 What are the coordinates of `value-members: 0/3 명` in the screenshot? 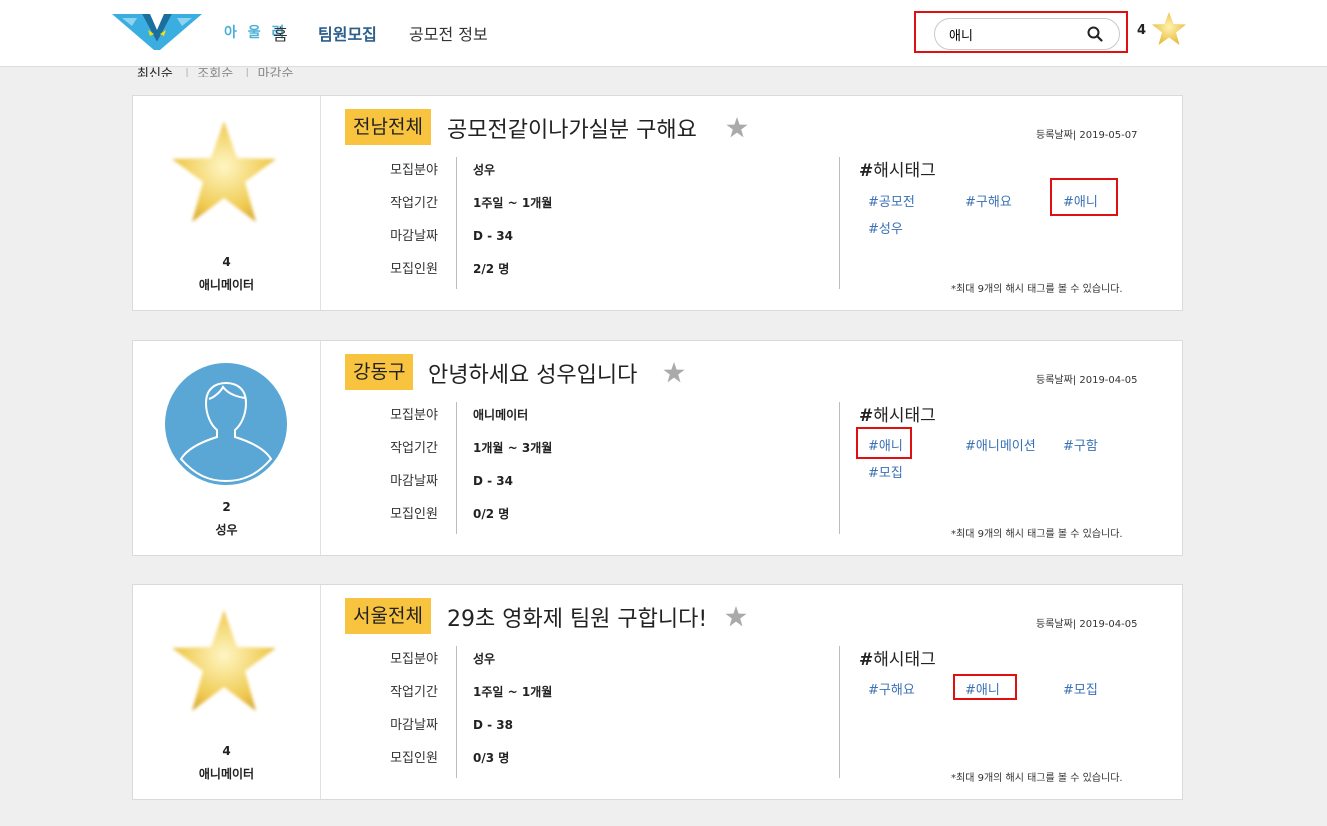 It's located at (491, 758).